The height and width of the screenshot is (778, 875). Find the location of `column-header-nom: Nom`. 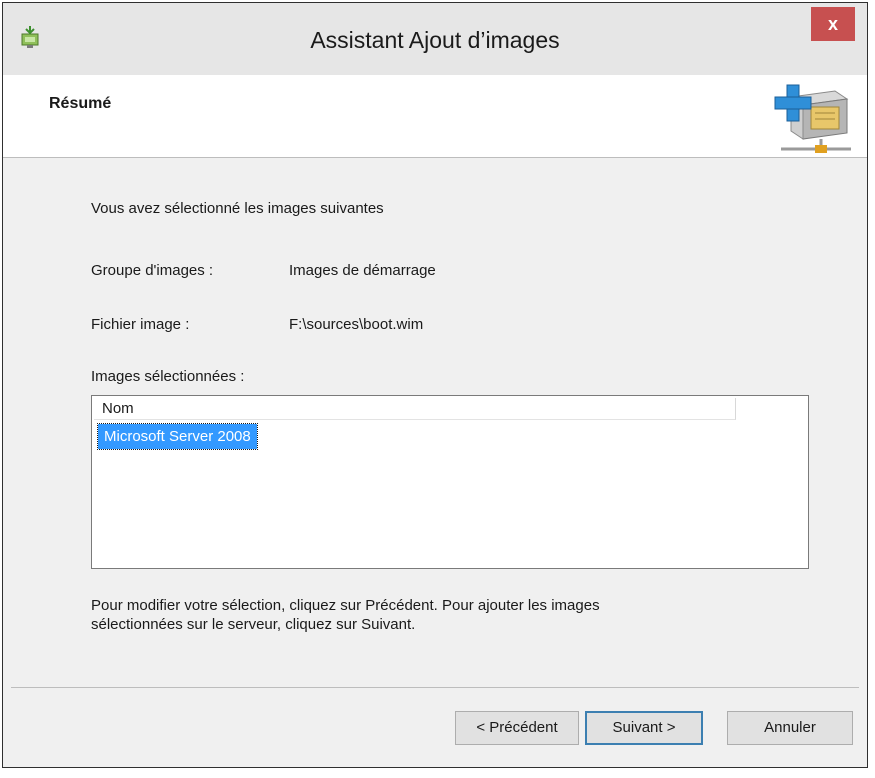

column-header-nom: Nom is located at coordinates (415, 409).